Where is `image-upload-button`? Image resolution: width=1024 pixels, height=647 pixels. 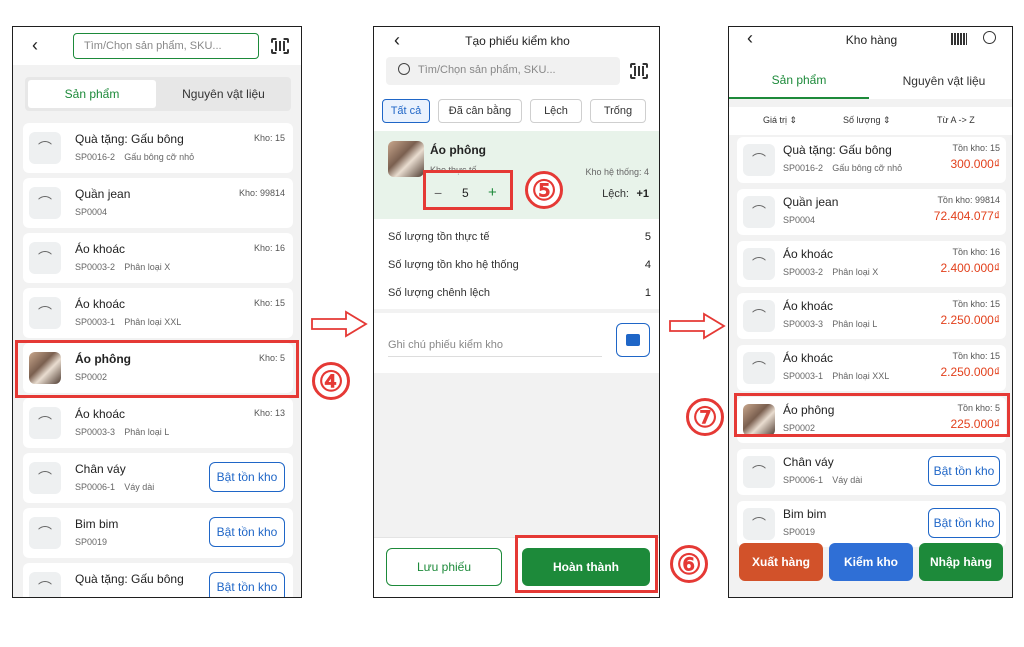 image-upload-button is located at coordinates (633, 340).